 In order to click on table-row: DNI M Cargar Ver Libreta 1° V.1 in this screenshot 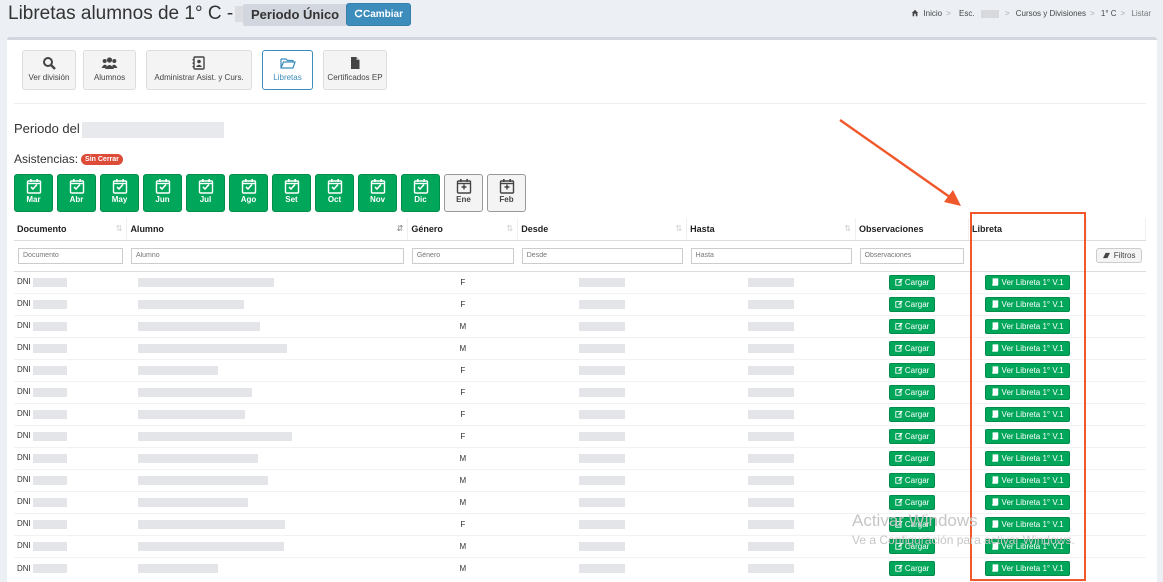, I will do `click(580, 457)`.